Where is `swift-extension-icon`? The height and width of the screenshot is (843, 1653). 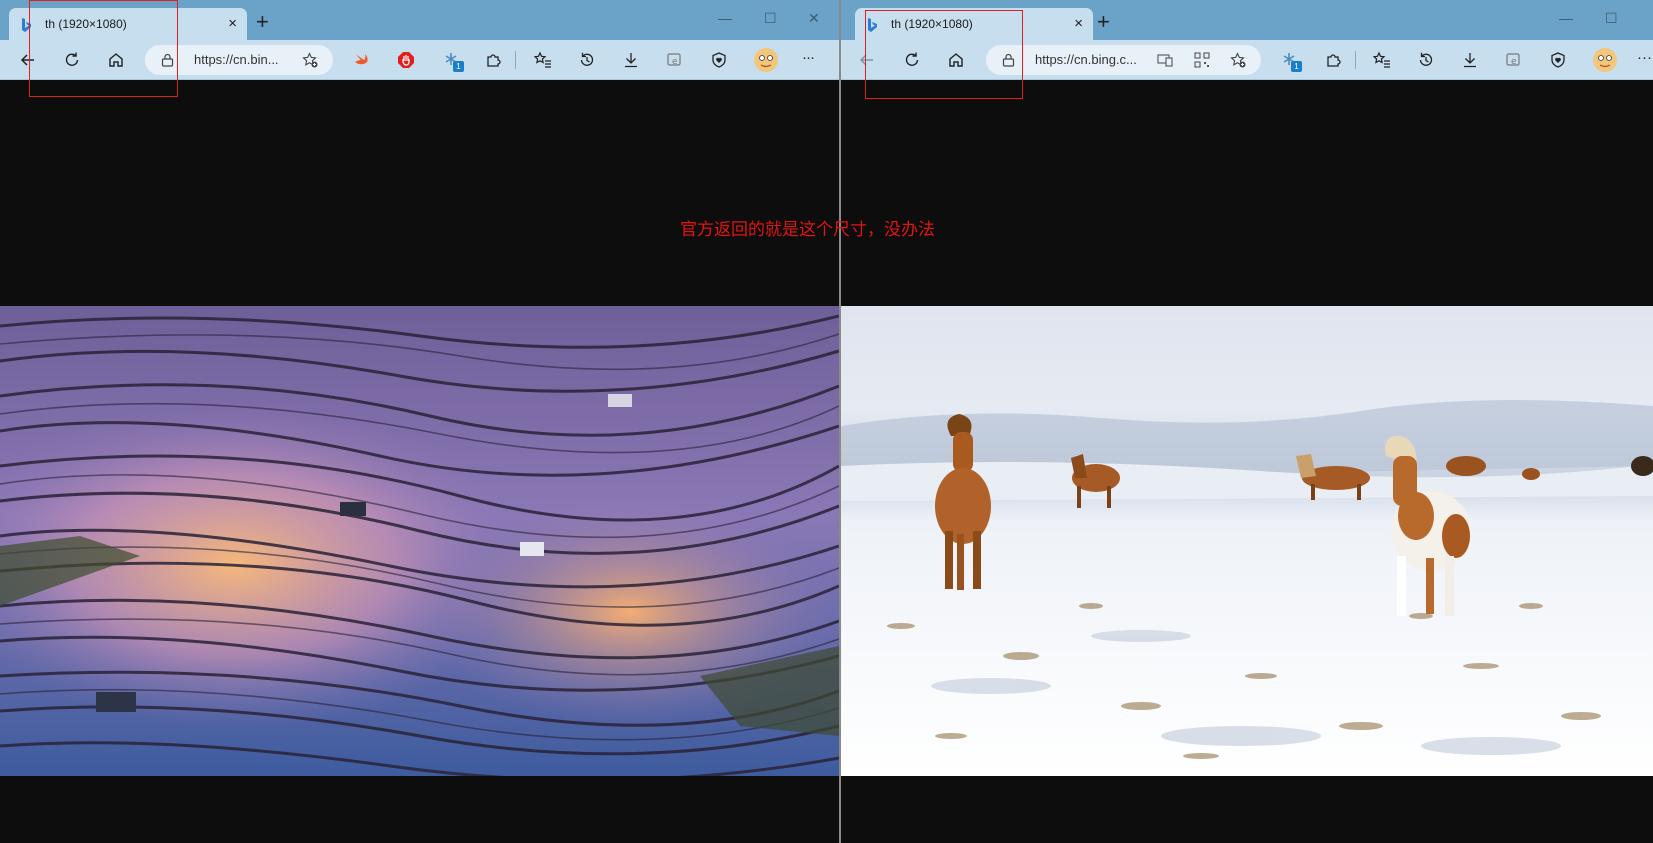
swift-extension-icon is located at coordinates (361, 59).